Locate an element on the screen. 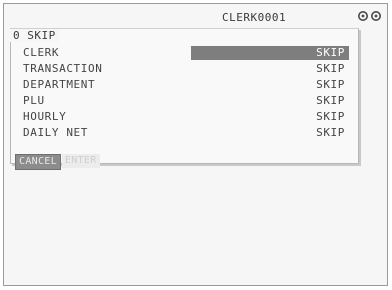 The height and width of the screenshot is (290, 392). double-circle-icon is located at coordinates (369, 16).